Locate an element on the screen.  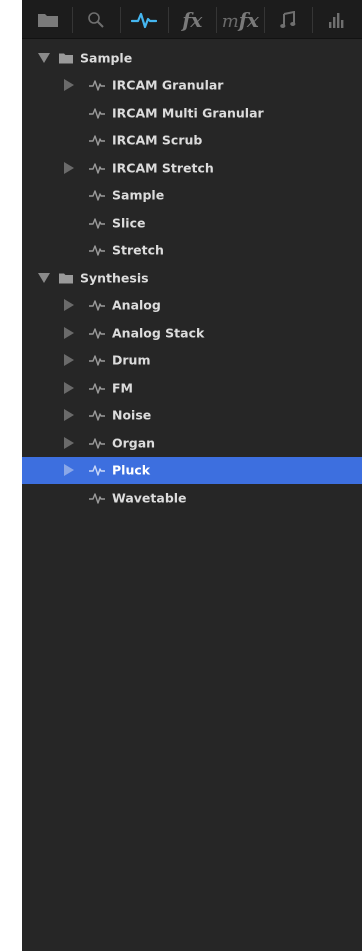
tree-category-label: Synthesis is located at coordinates (114, 278).